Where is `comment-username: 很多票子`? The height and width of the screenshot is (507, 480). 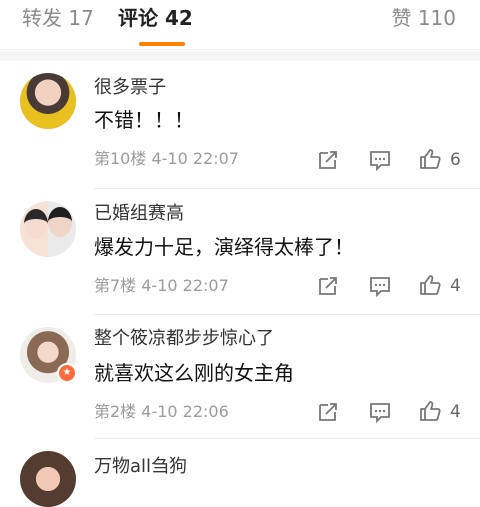
comment-username: 很多票子 is located at coordinates (130, 88).